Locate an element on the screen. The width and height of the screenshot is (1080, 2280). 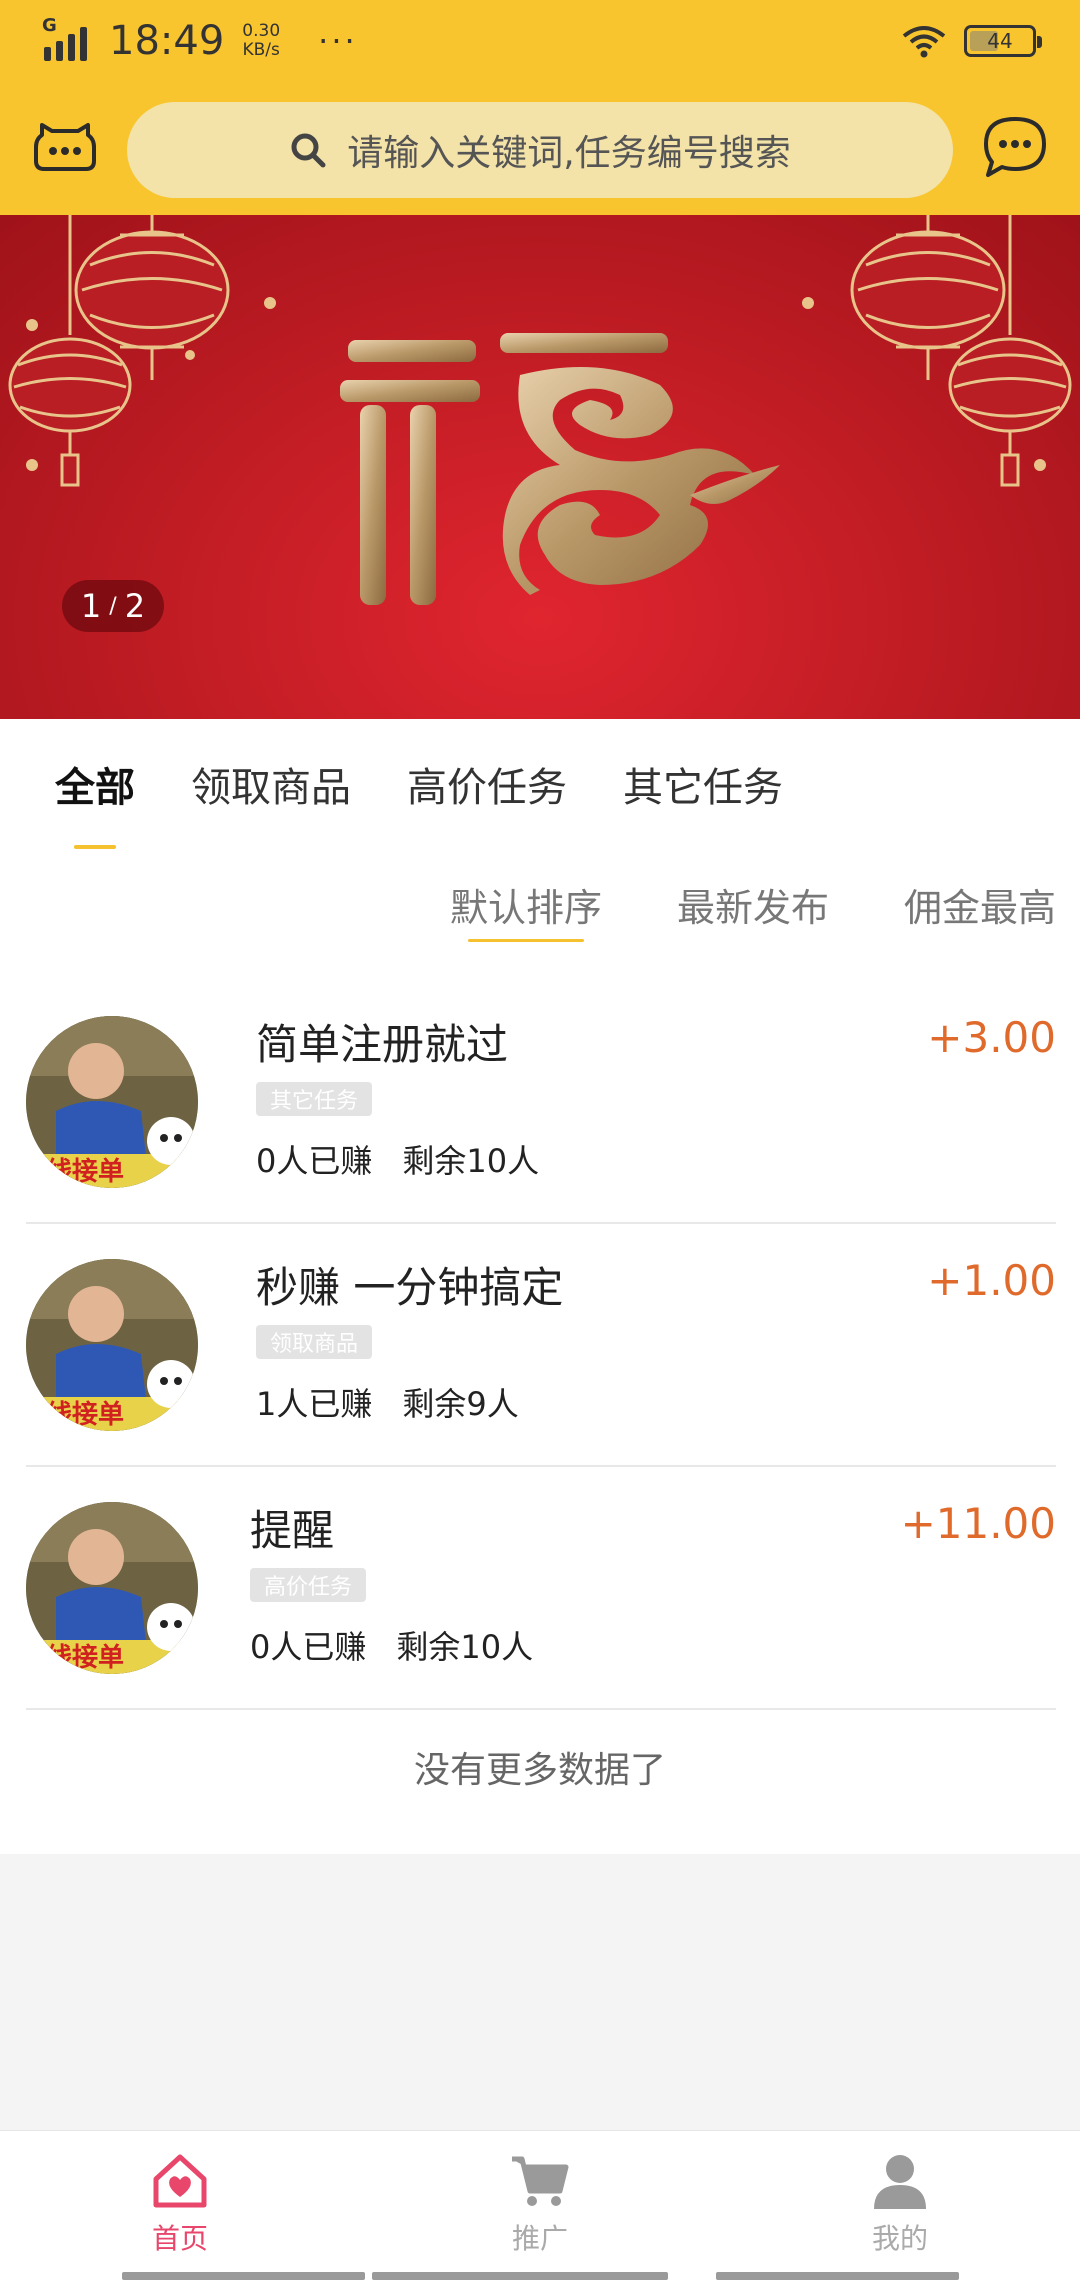
home-indicator is located at coordinates (540, 2276).